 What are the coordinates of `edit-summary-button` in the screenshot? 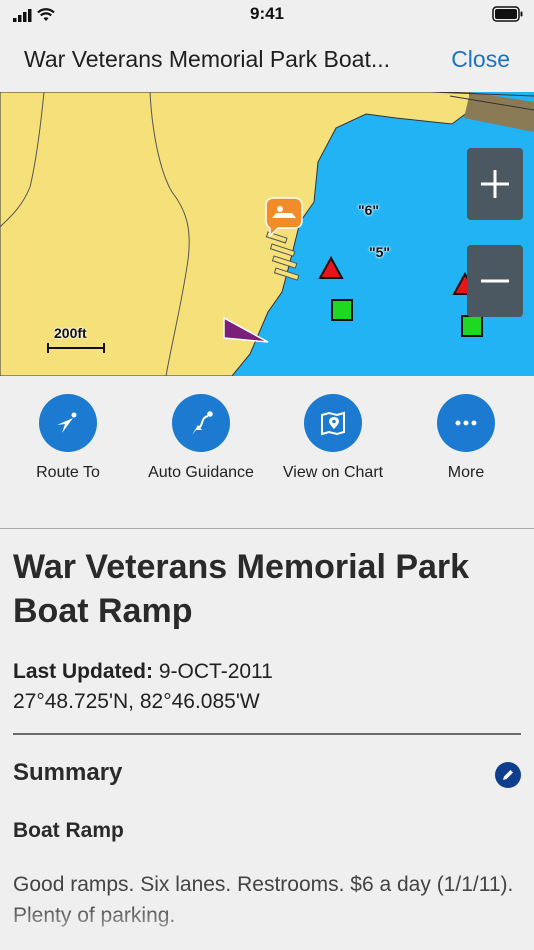 It's located at (508, 775).